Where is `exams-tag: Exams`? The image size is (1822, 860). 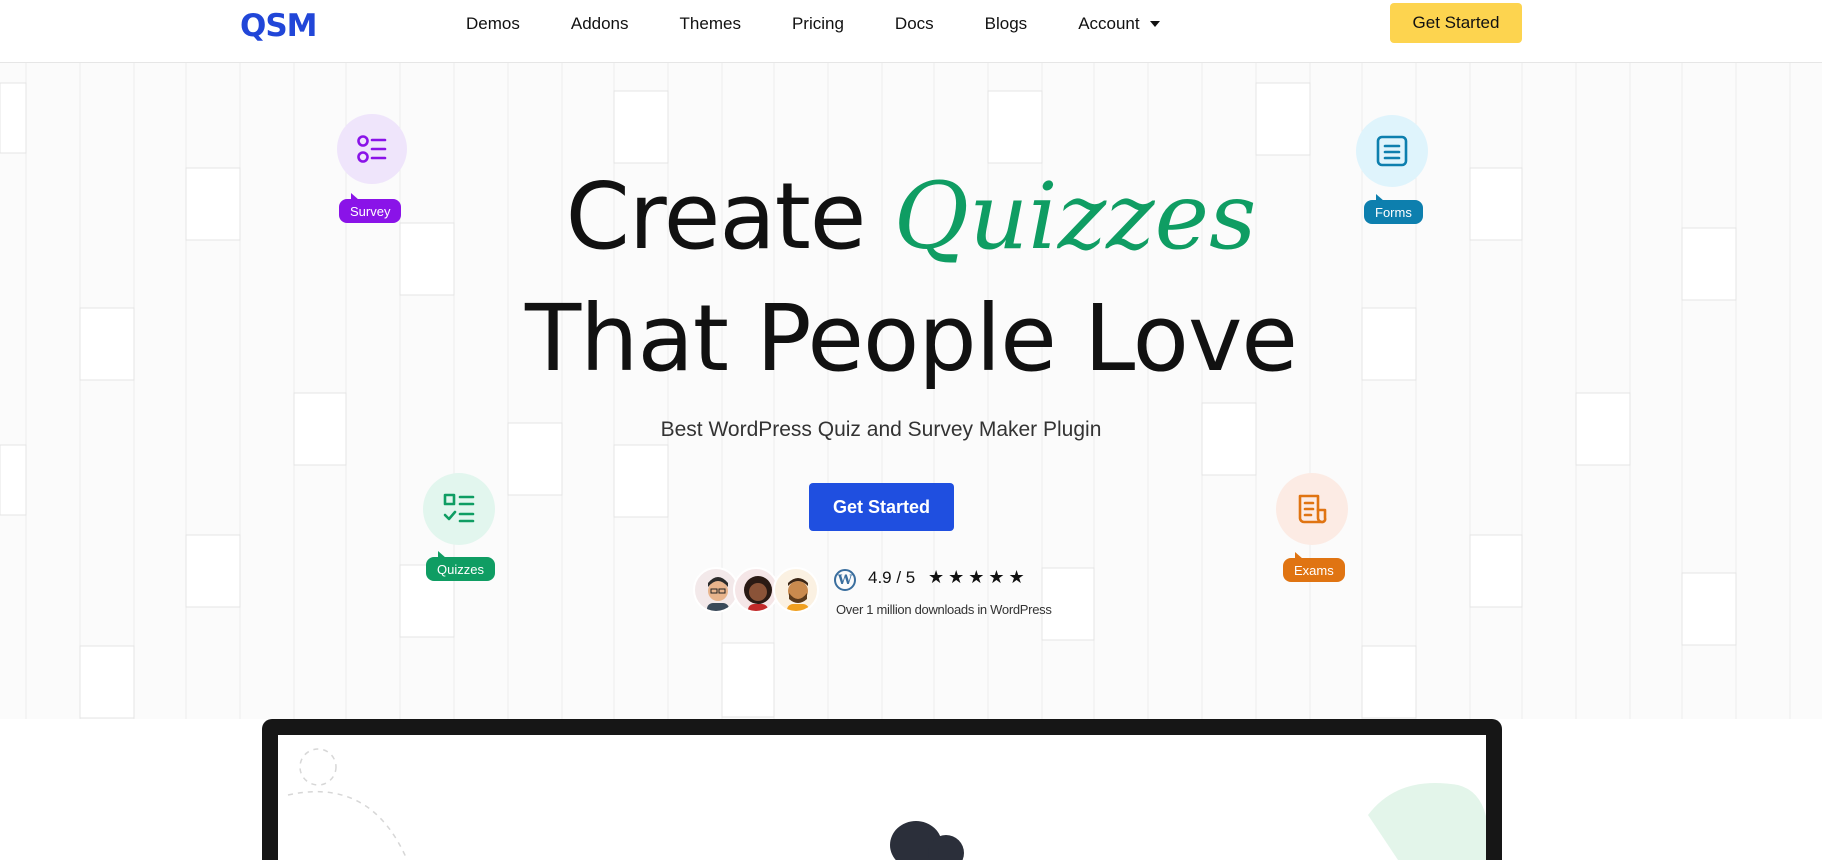 exams-tag: Exams is located at coordinates (1314, 567).